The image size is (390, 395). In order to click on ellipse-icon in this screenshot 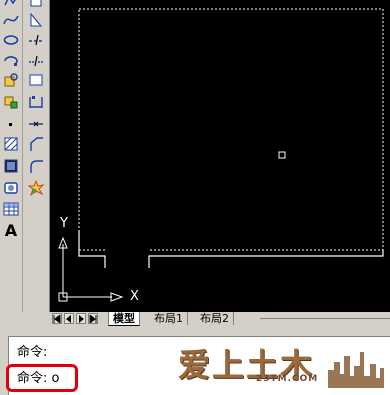, I will do `click(11, 40)`.